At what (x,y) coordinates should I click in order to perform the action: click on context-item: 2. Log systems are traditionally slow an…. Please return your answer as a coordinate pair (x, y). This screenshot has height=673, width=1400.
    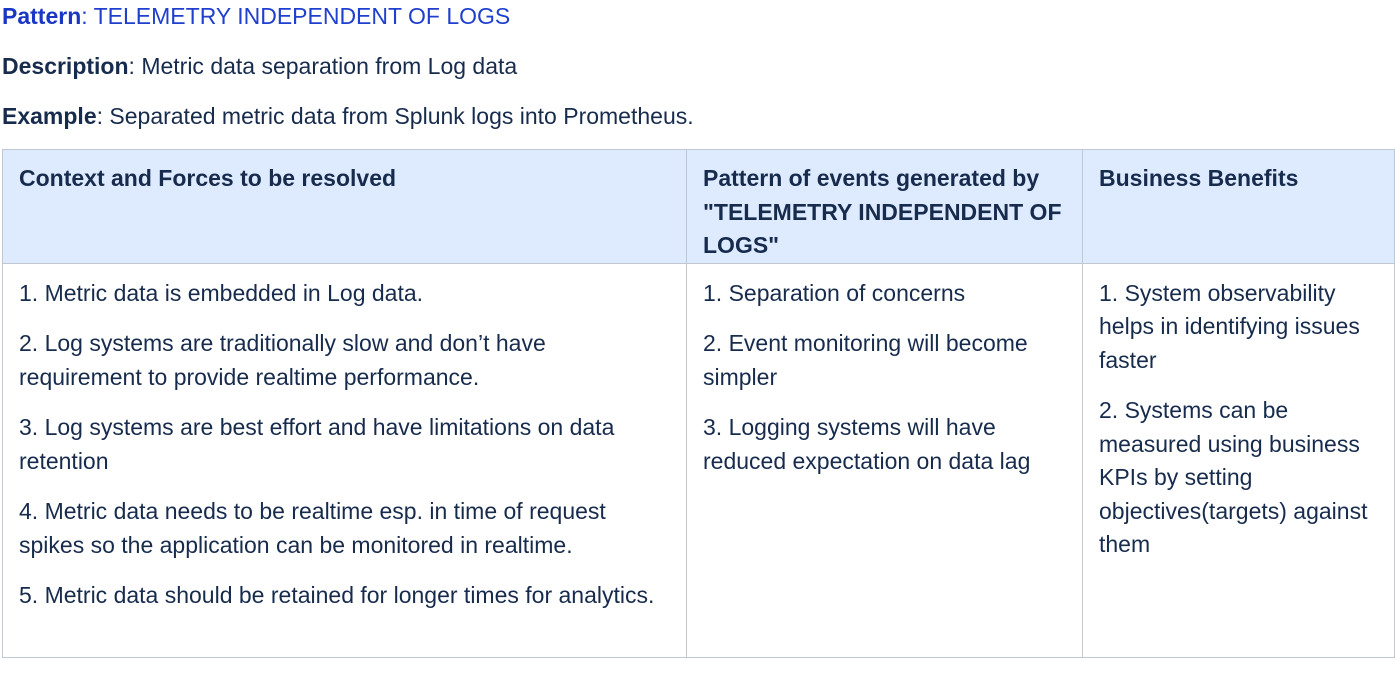
    Looking at the image, I should click on (282, 360).